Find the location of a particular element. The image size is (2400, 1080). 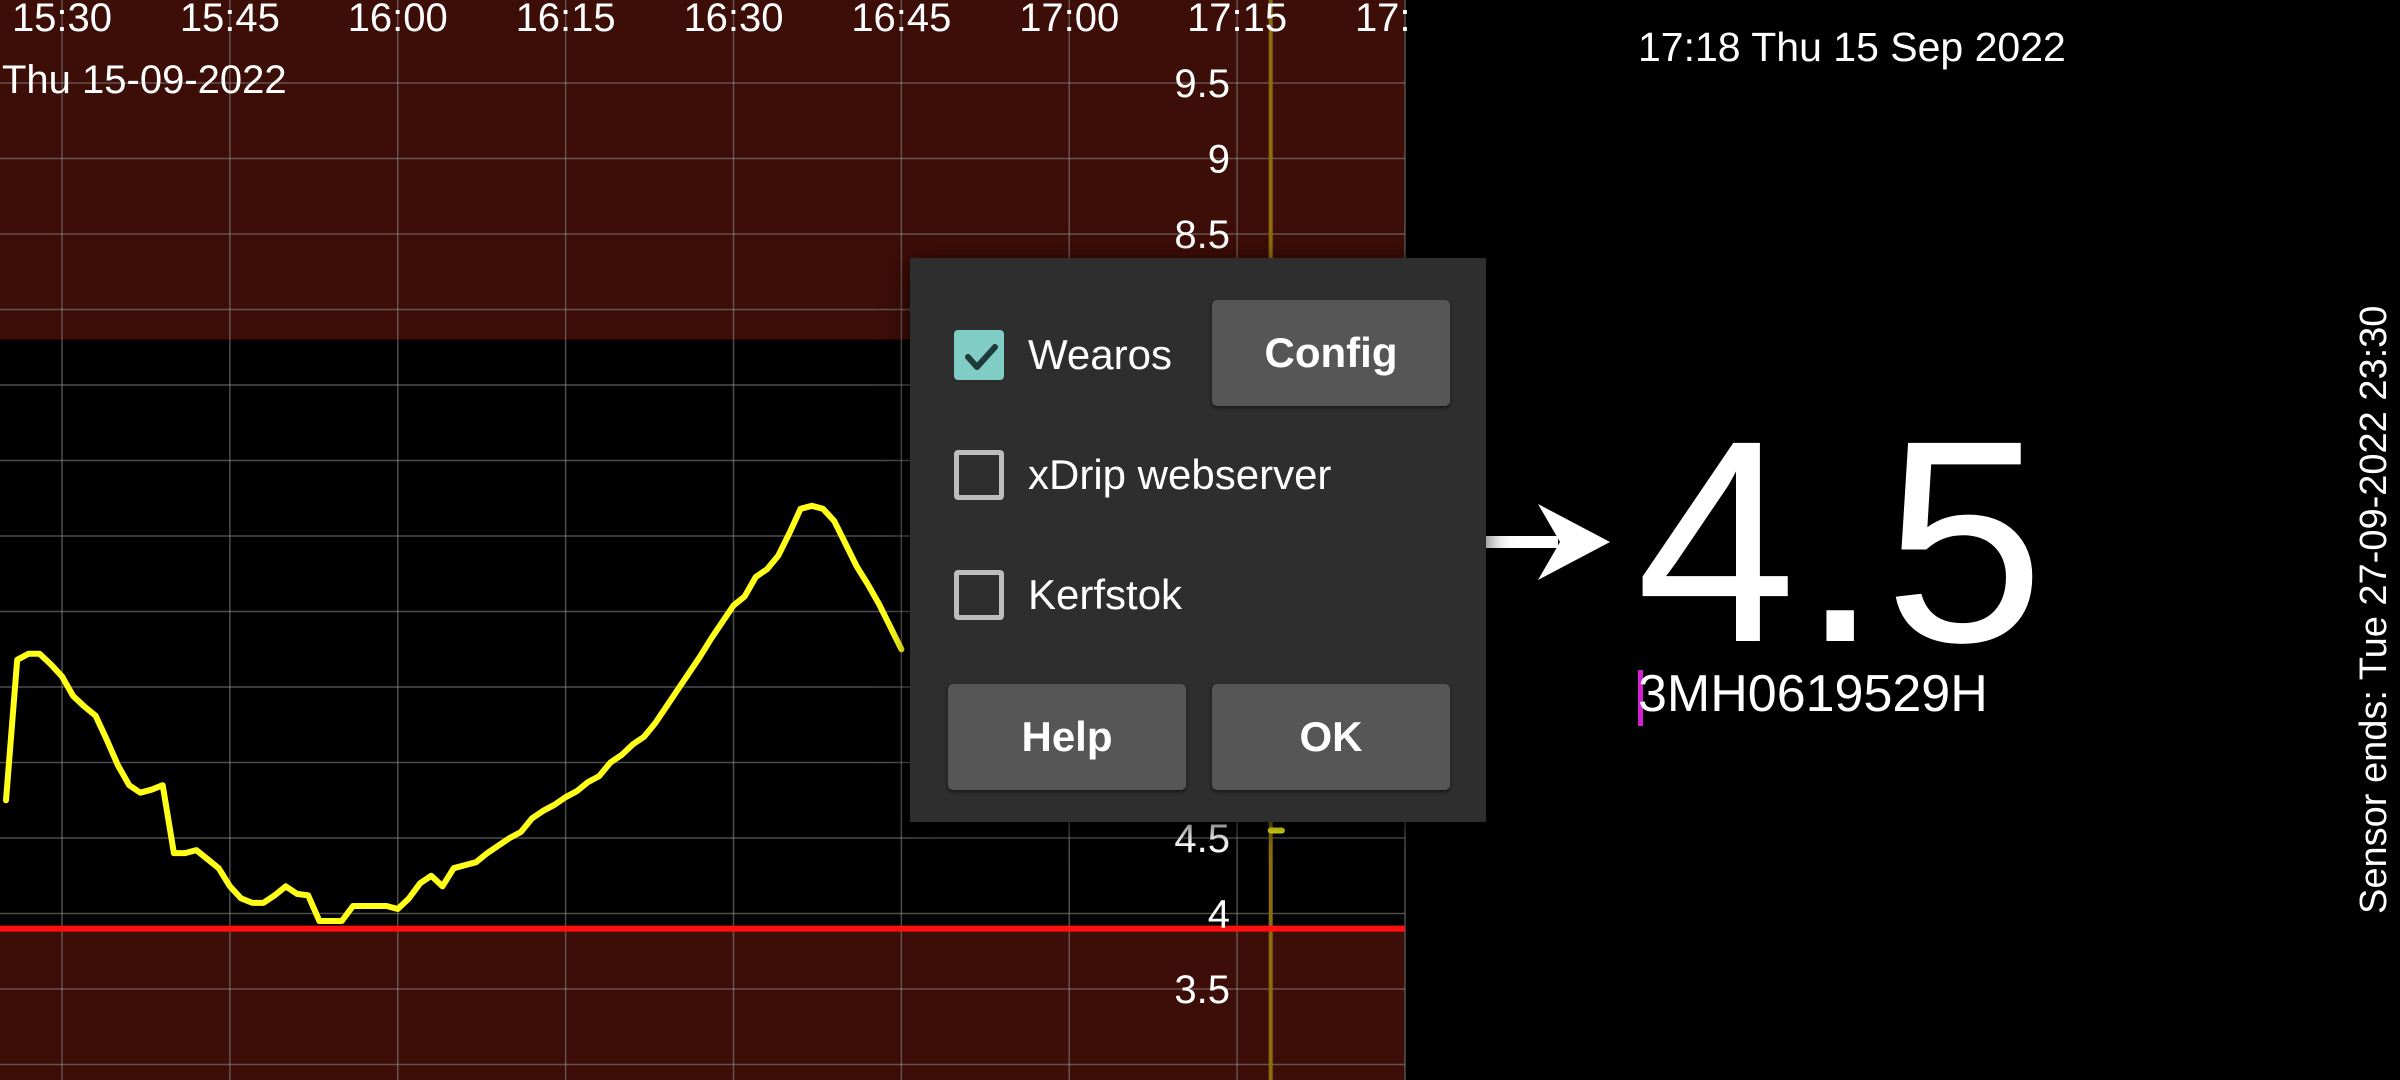

y-tick-label: 9.5 is located at coordinates (1202, 84).